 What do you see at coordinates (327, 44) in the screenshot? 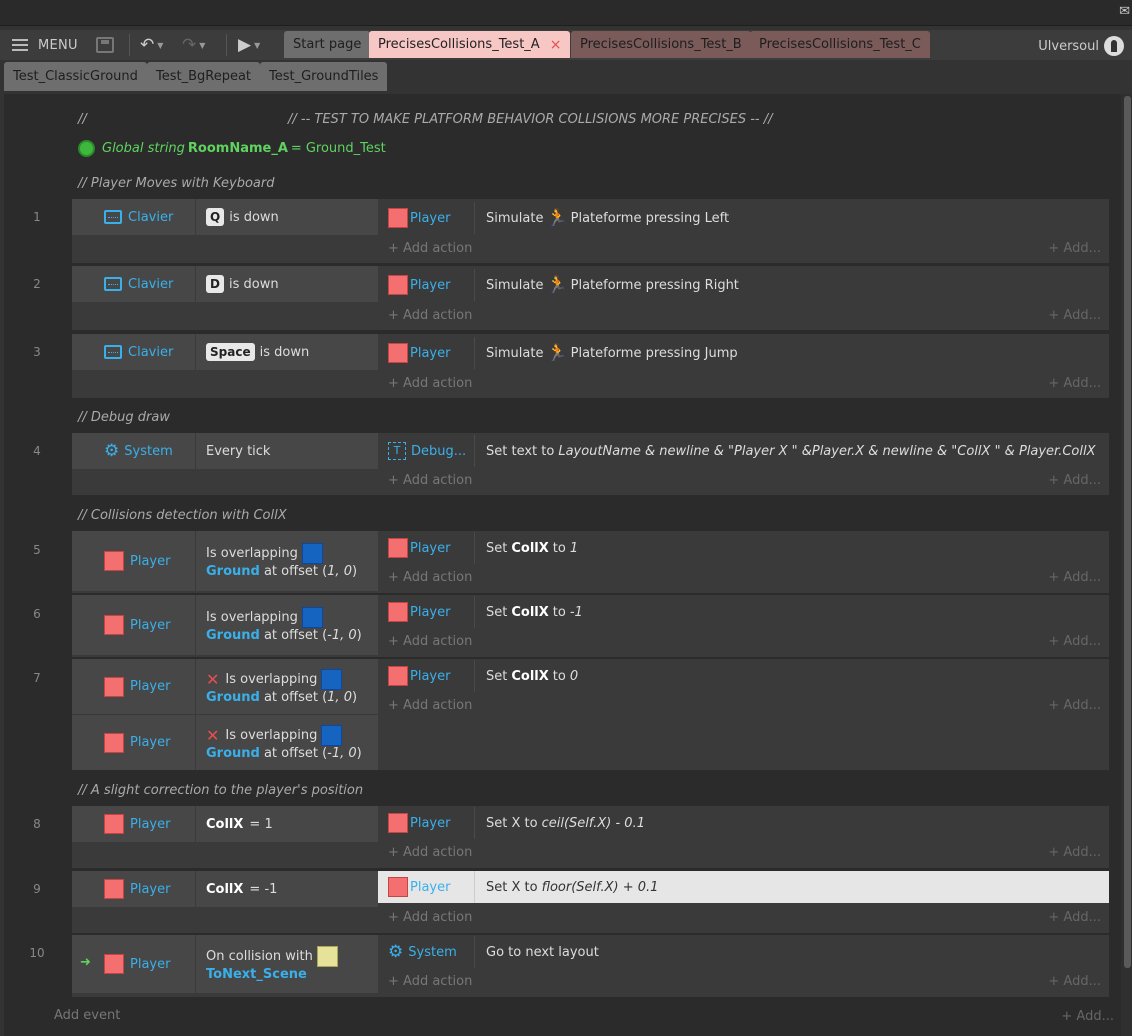
I see `tab-start-page: Start page` at bounding box center [327, 44].